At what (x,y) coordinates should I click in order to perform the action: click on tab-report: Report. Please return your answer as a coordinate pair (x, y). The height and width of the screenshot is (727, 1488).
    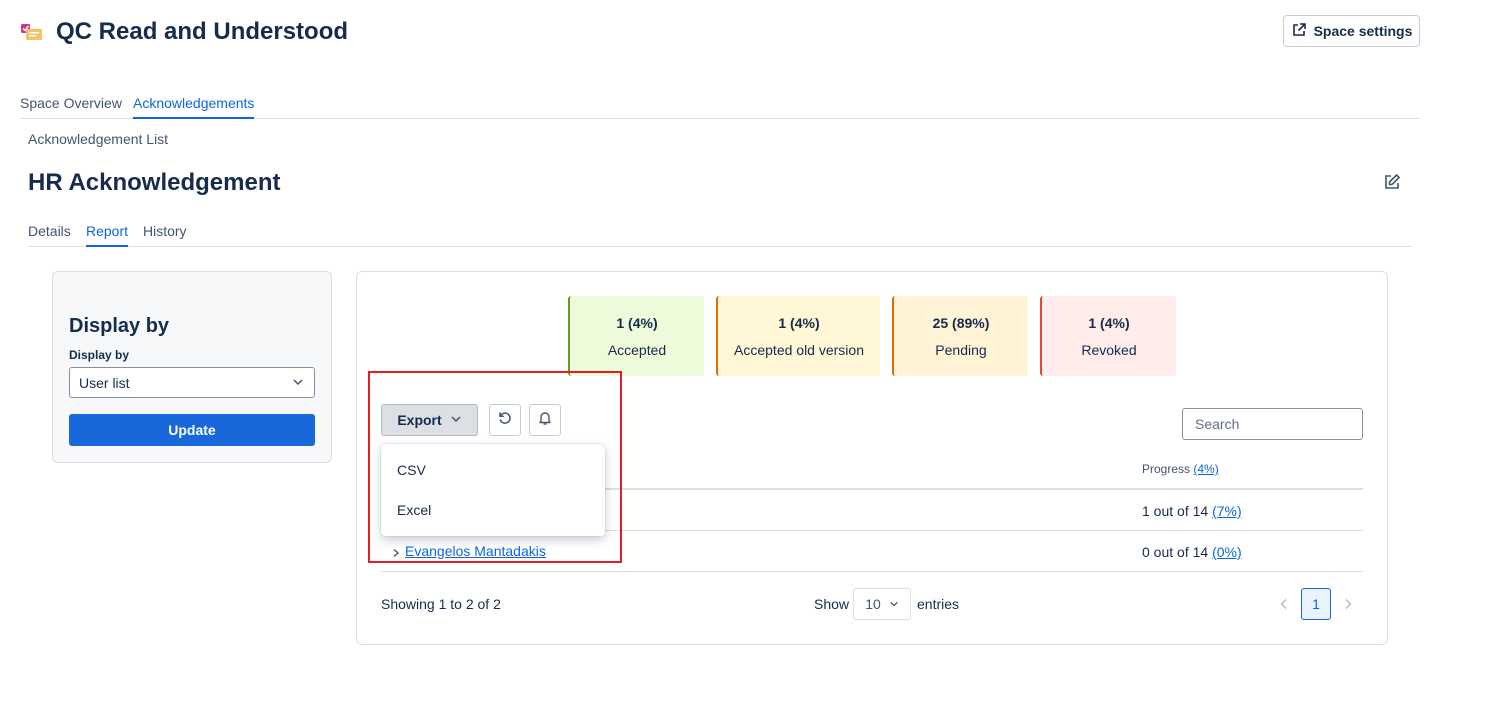
    Looking at the image, I should click on (107, 235).